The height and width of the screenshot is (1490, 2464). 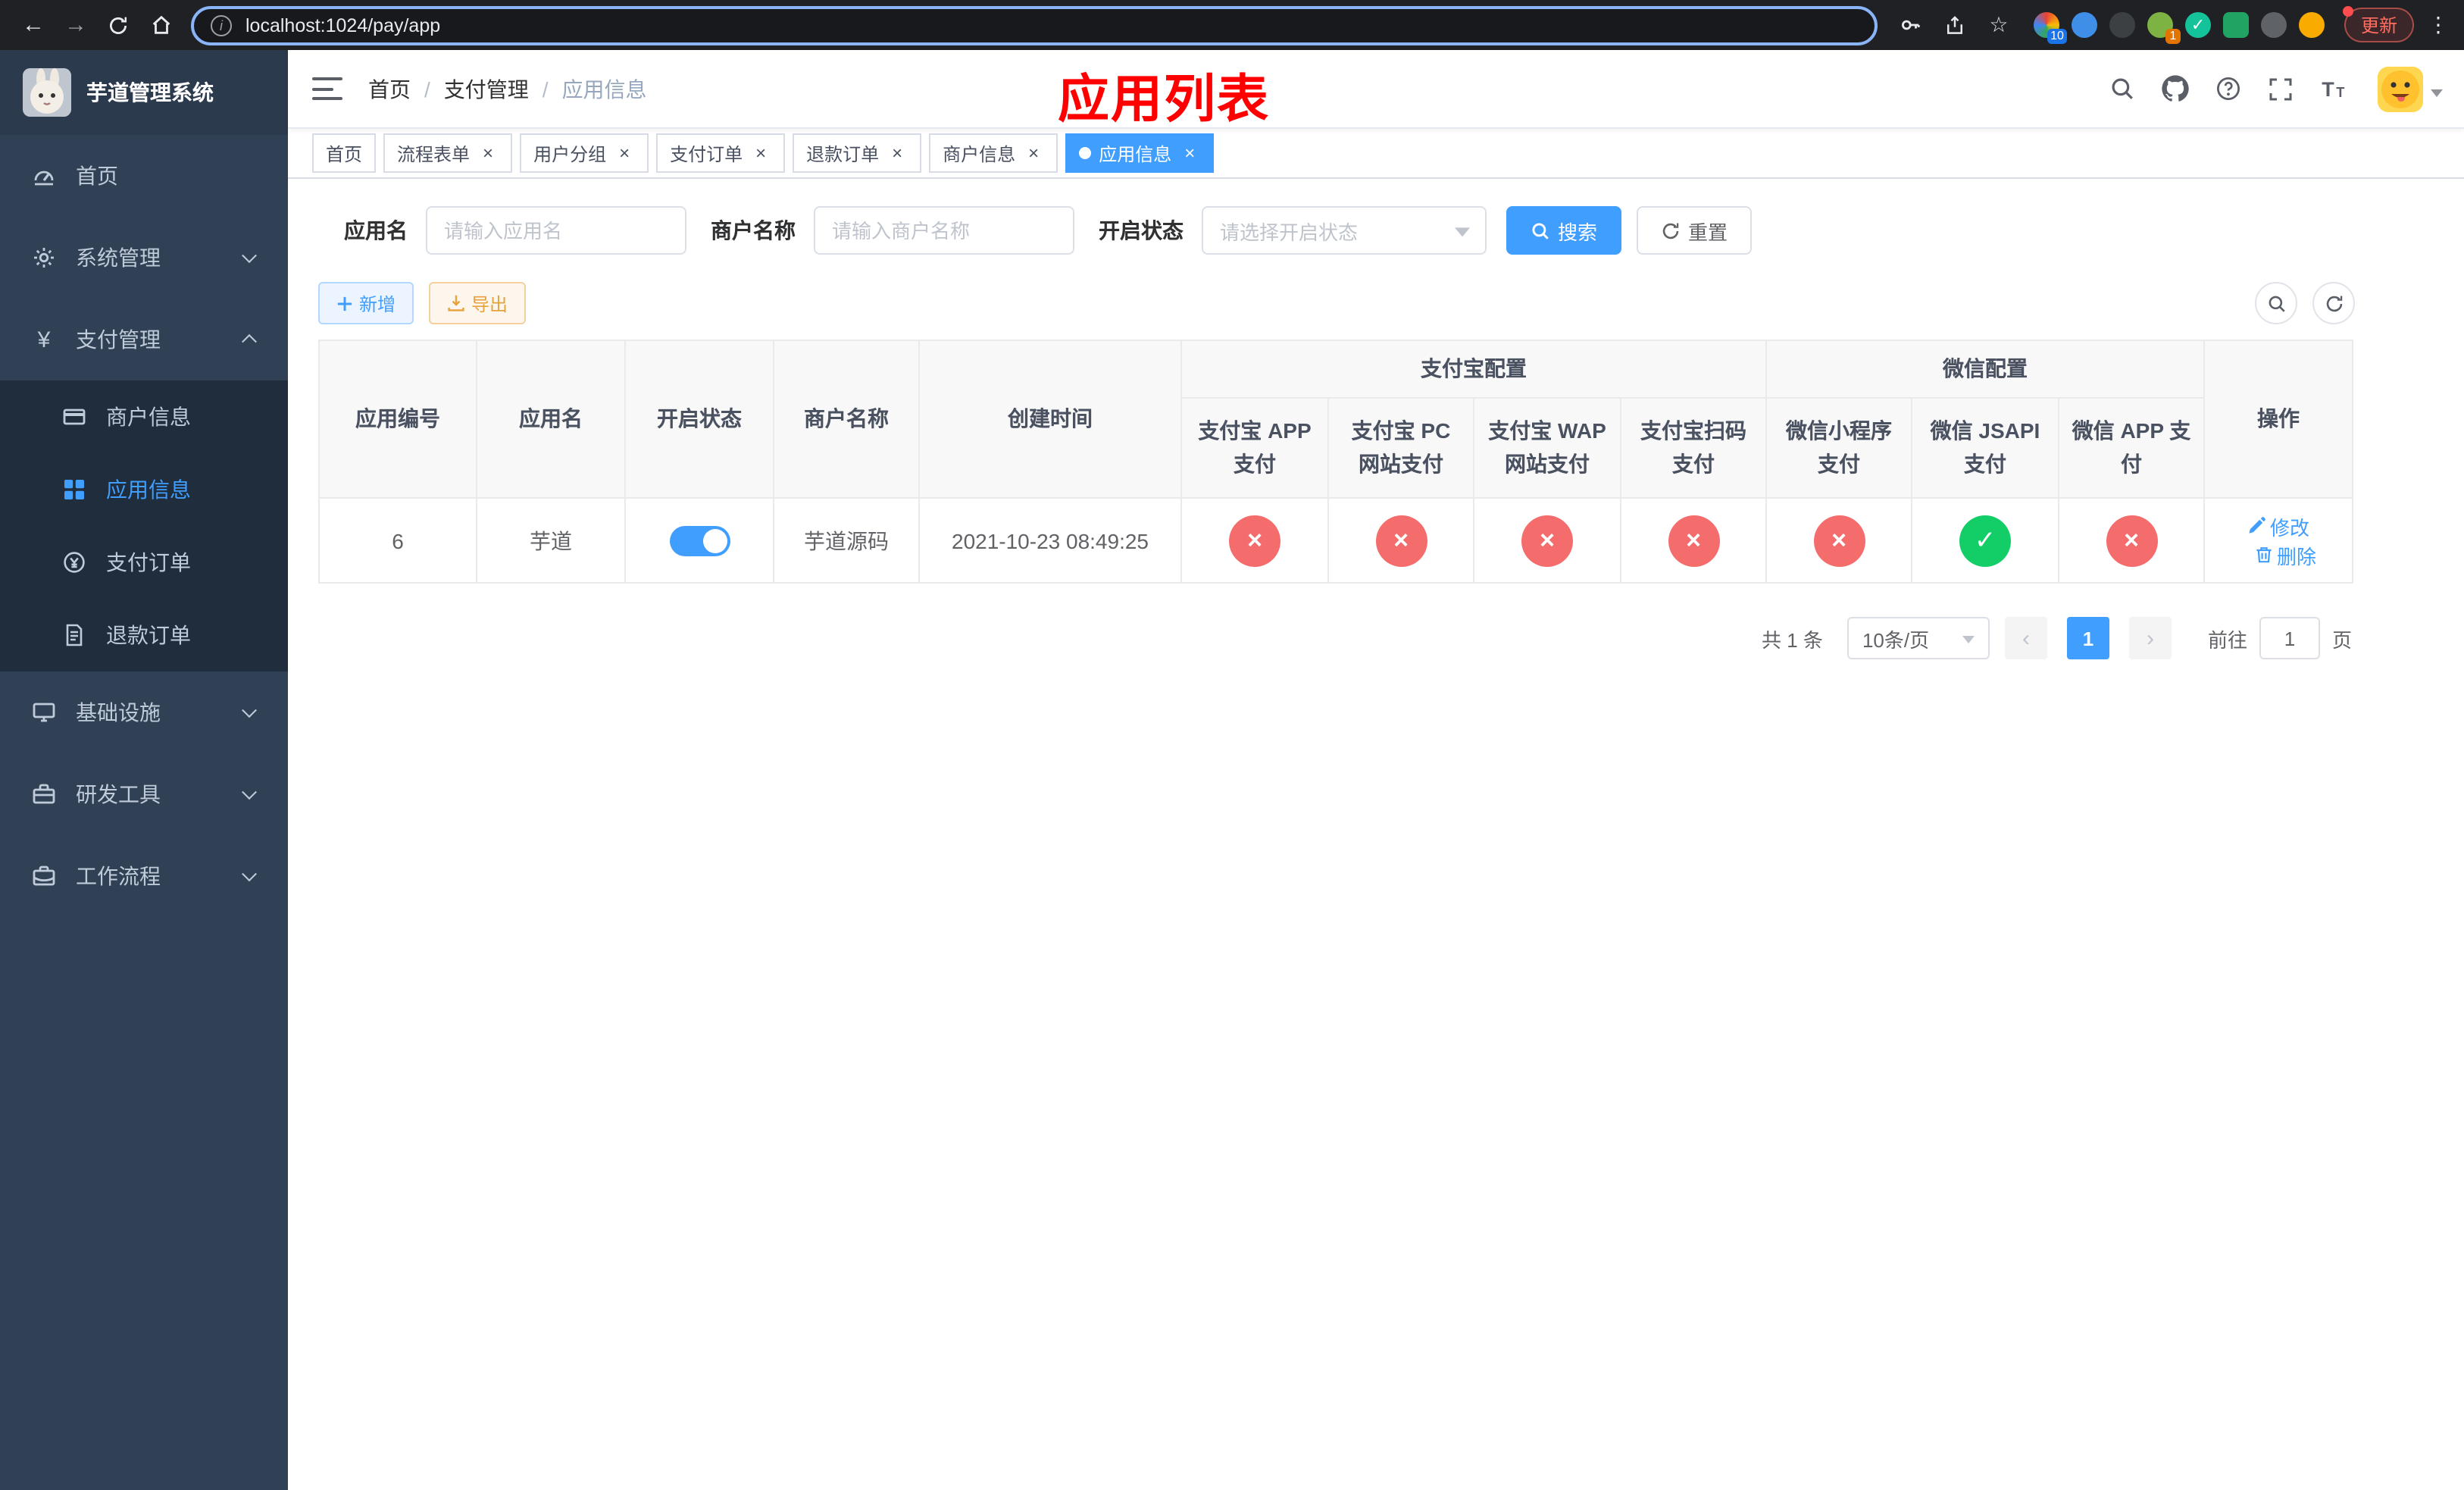 What do you see at coordinates (144, 563) in the screenshot?
I see `sidebar-item-pay-orders: 支付订单` at bounding box center [144, 563].